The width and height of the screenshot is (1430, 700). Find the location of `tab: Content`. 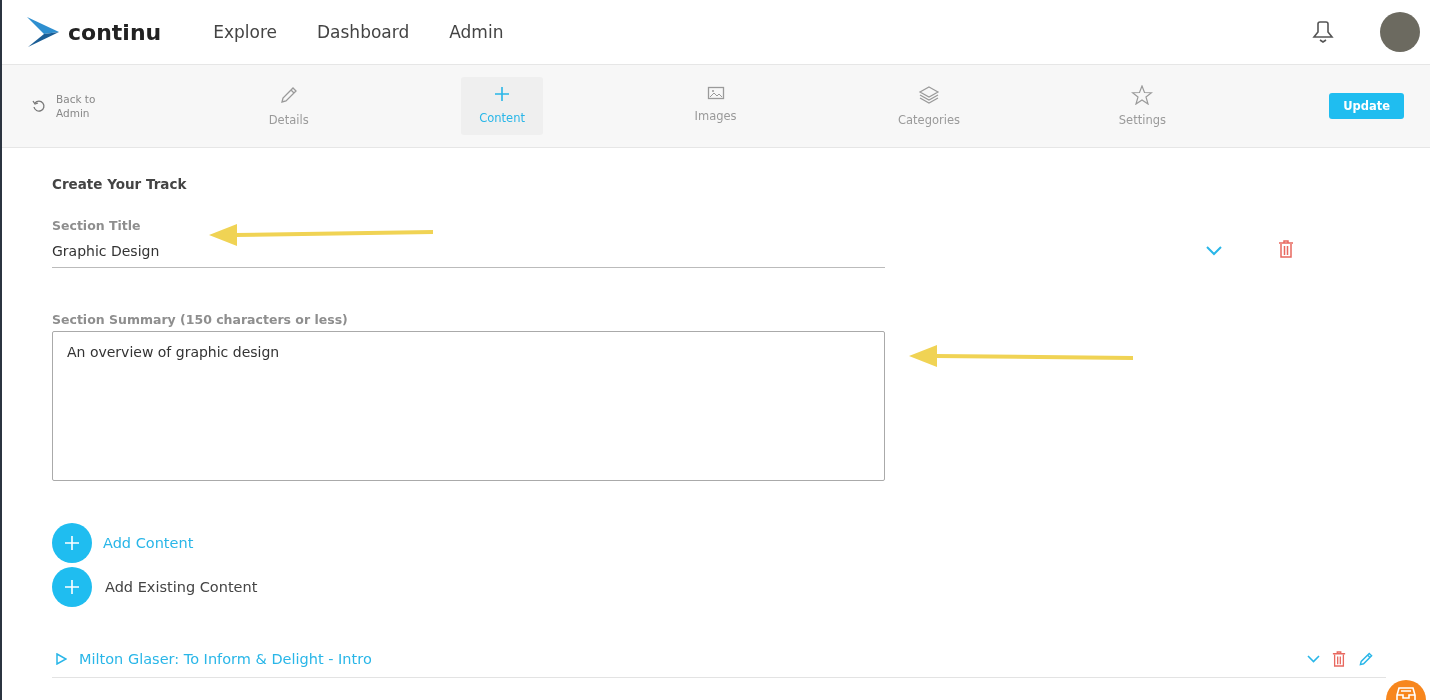

tab: Content is located at coordinates (502, 106).